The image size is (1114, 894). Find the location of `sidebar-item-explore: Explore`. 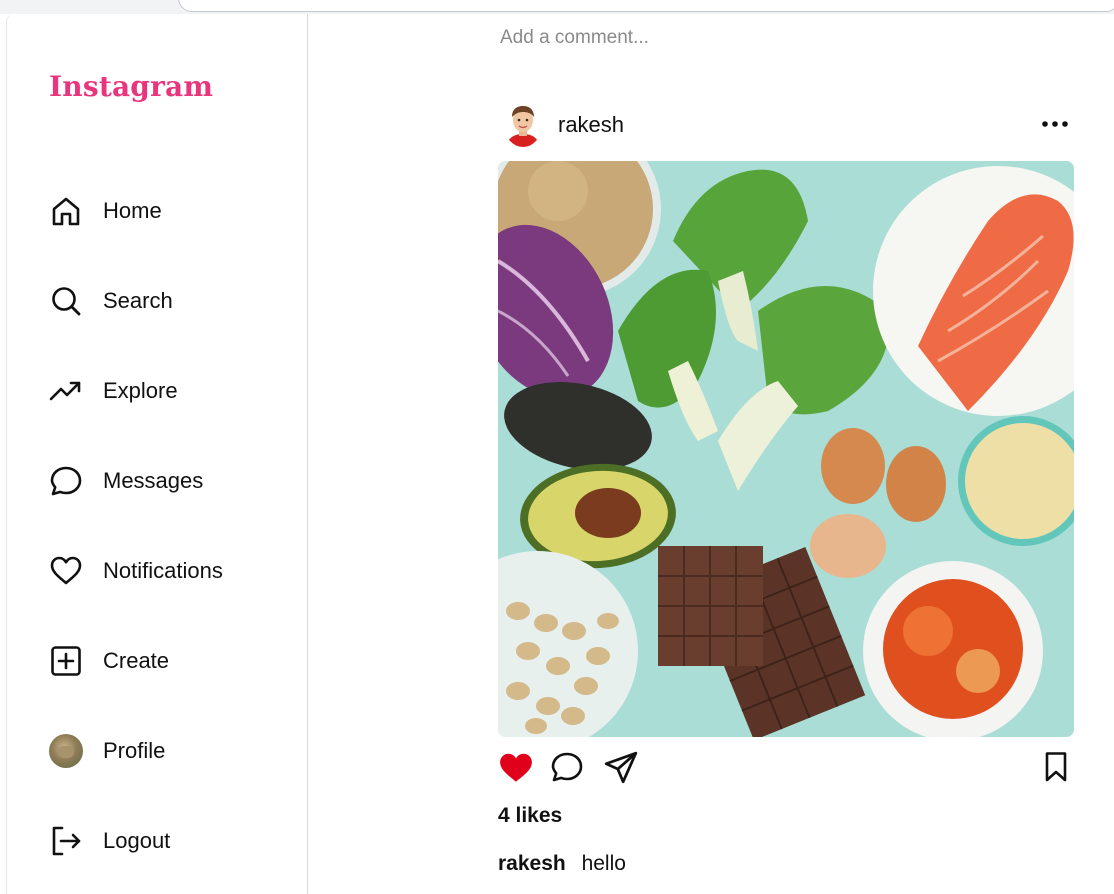

sidebar-item-explore: Explore is located at coordinates (113, 391).